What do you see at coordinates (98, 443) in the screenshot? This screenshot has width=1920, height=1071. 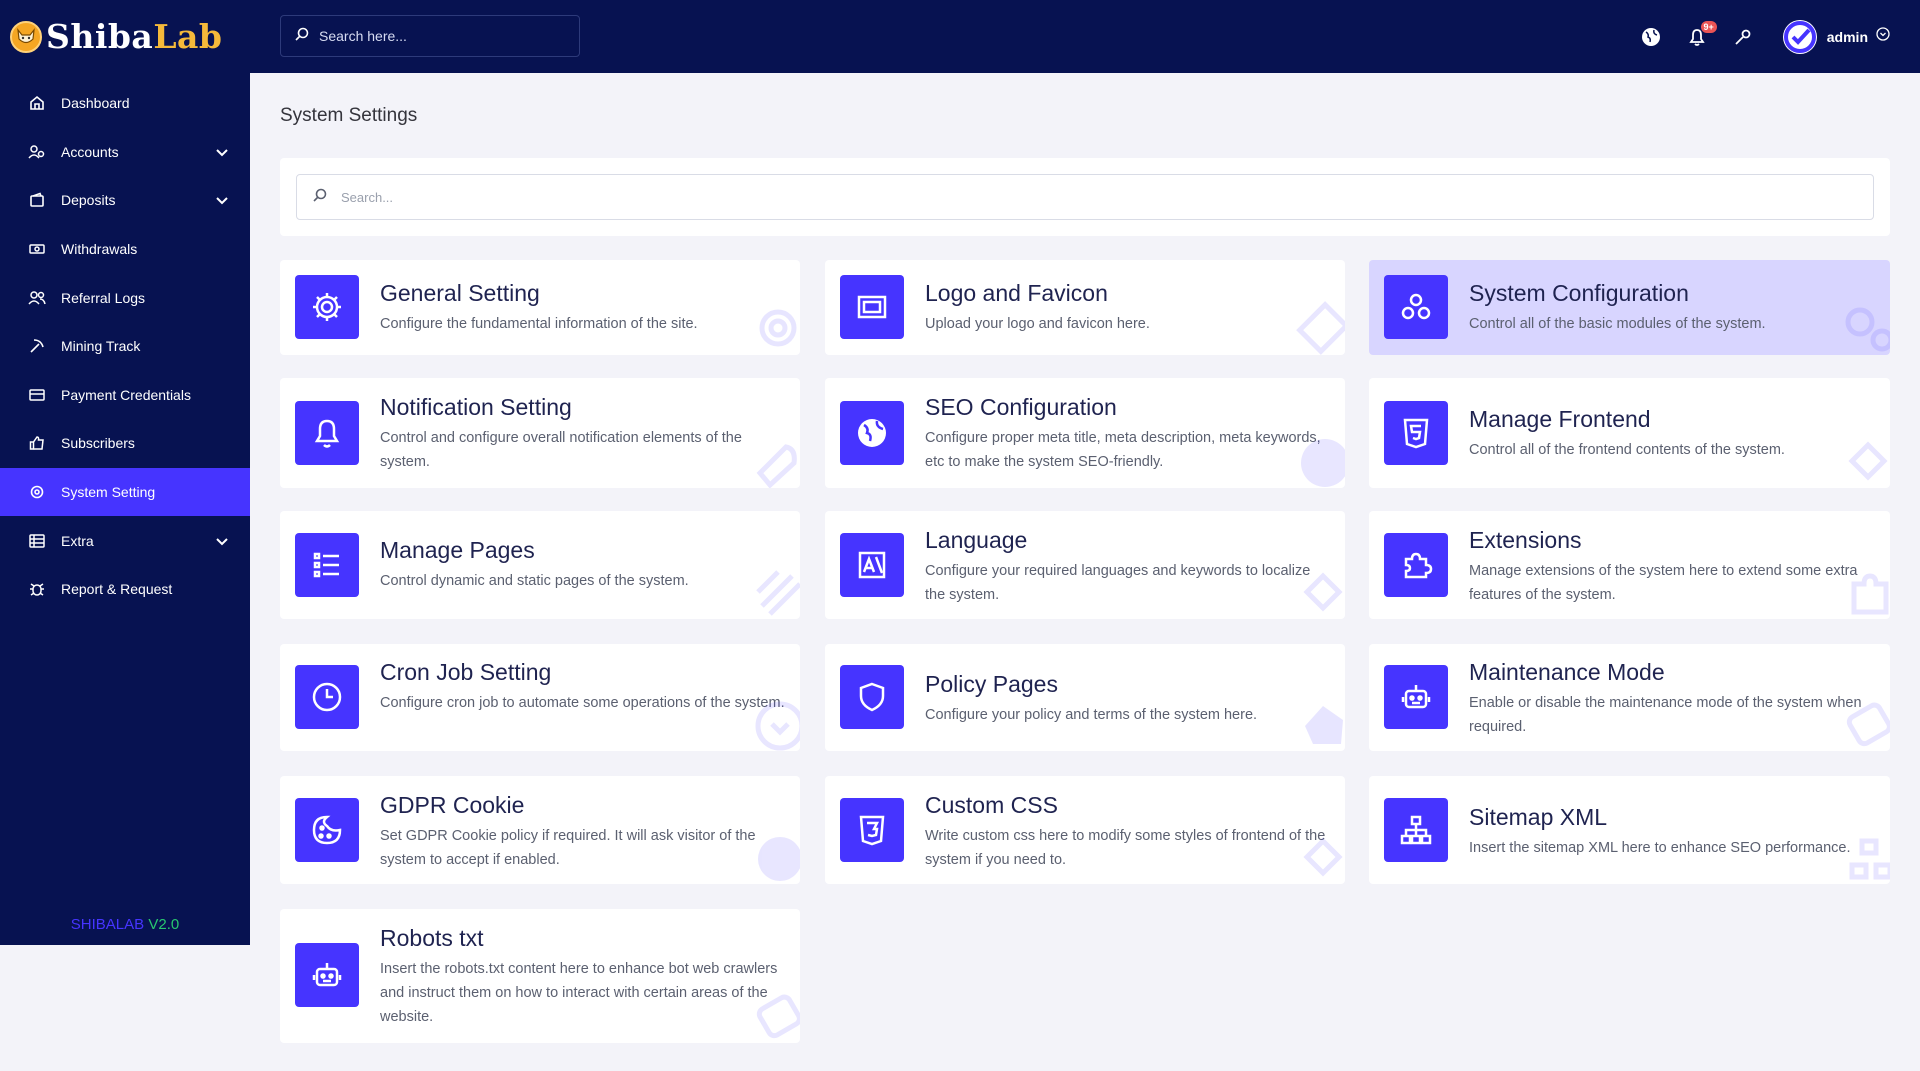 I see `sidebar-item-label: Subscribers` at bounding box center [98, 443].